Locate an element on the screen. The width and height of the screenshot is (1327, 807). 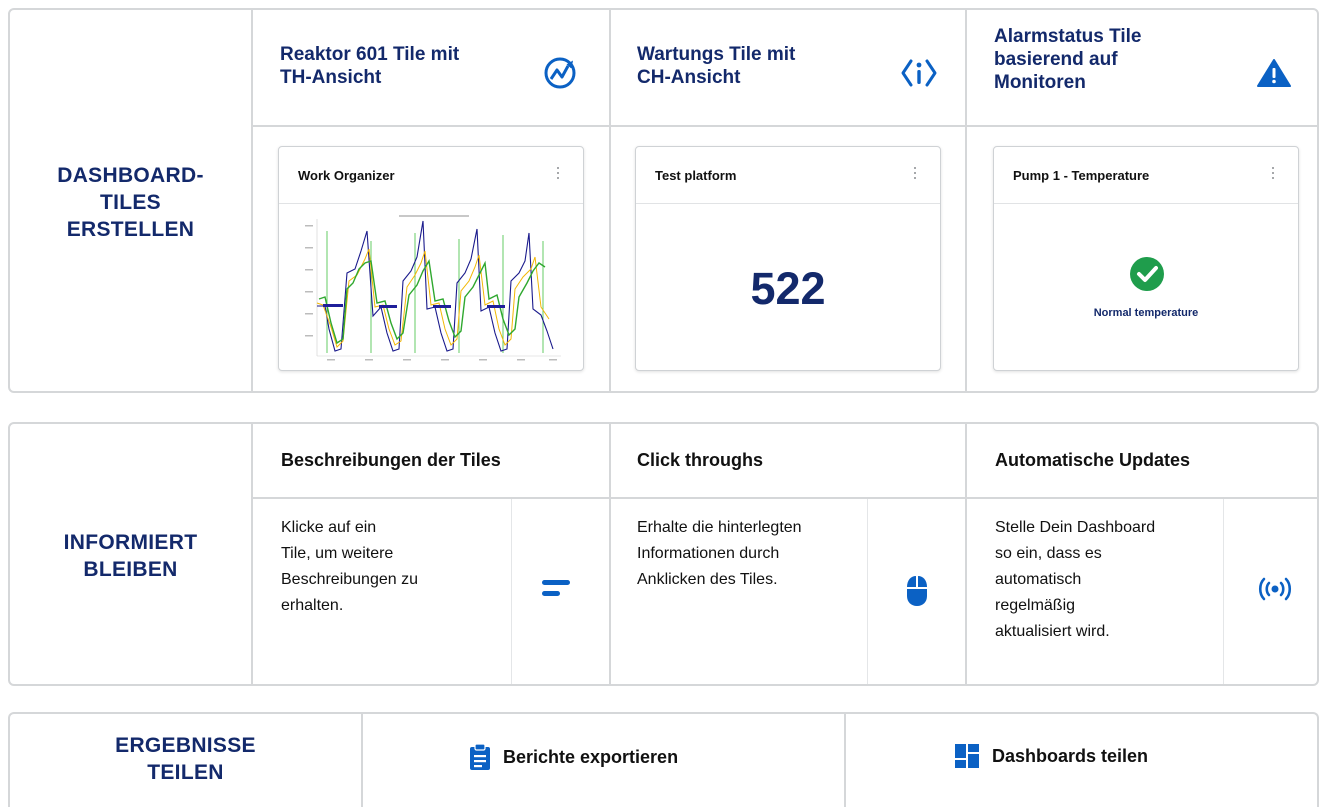
section-title-create: DASHBOARD- TILES ERSTELLEN is located at coordinates (130, 202).